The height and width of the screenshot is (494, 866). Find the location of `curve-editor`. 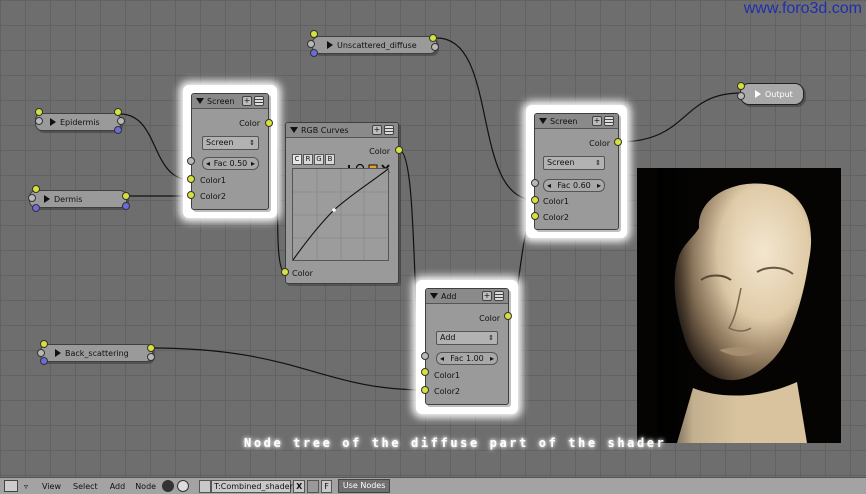

curve-editor is located at coordinates (340, 214).